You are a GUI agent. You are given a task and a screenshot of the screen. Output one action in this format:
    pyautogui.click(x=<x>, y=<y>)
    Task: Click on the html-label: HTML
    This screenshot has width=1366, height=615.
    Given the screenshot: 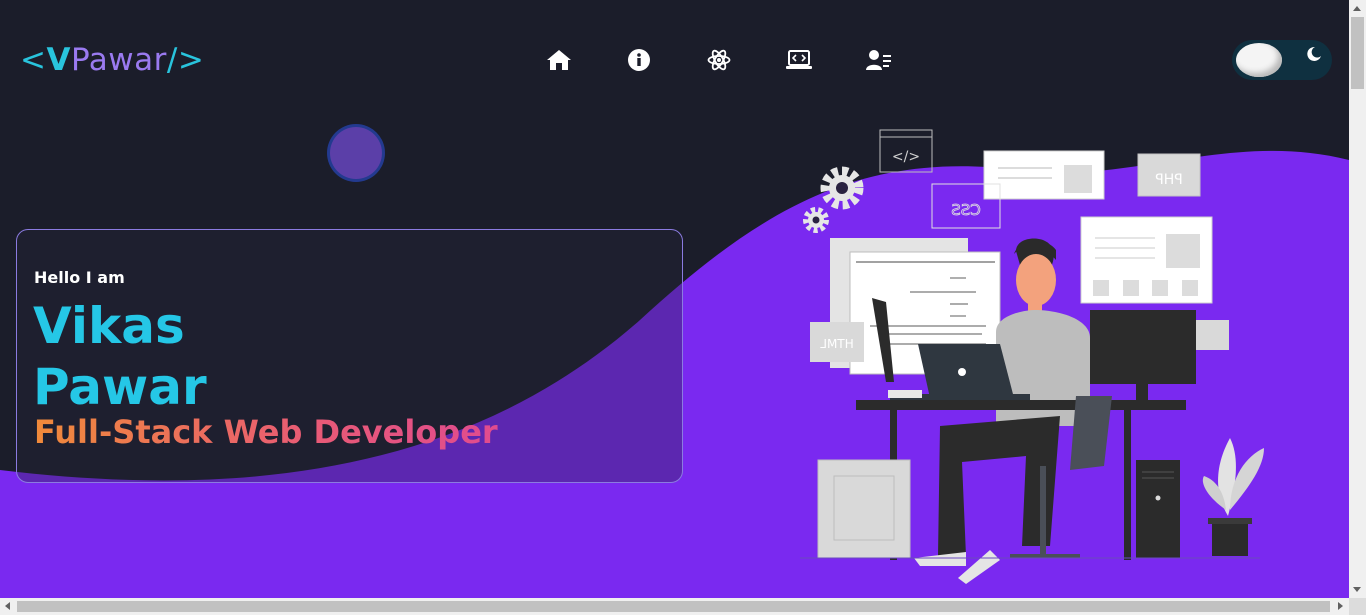 What is the action you would take?
    pyautogui.click(x=837, y=344)
    